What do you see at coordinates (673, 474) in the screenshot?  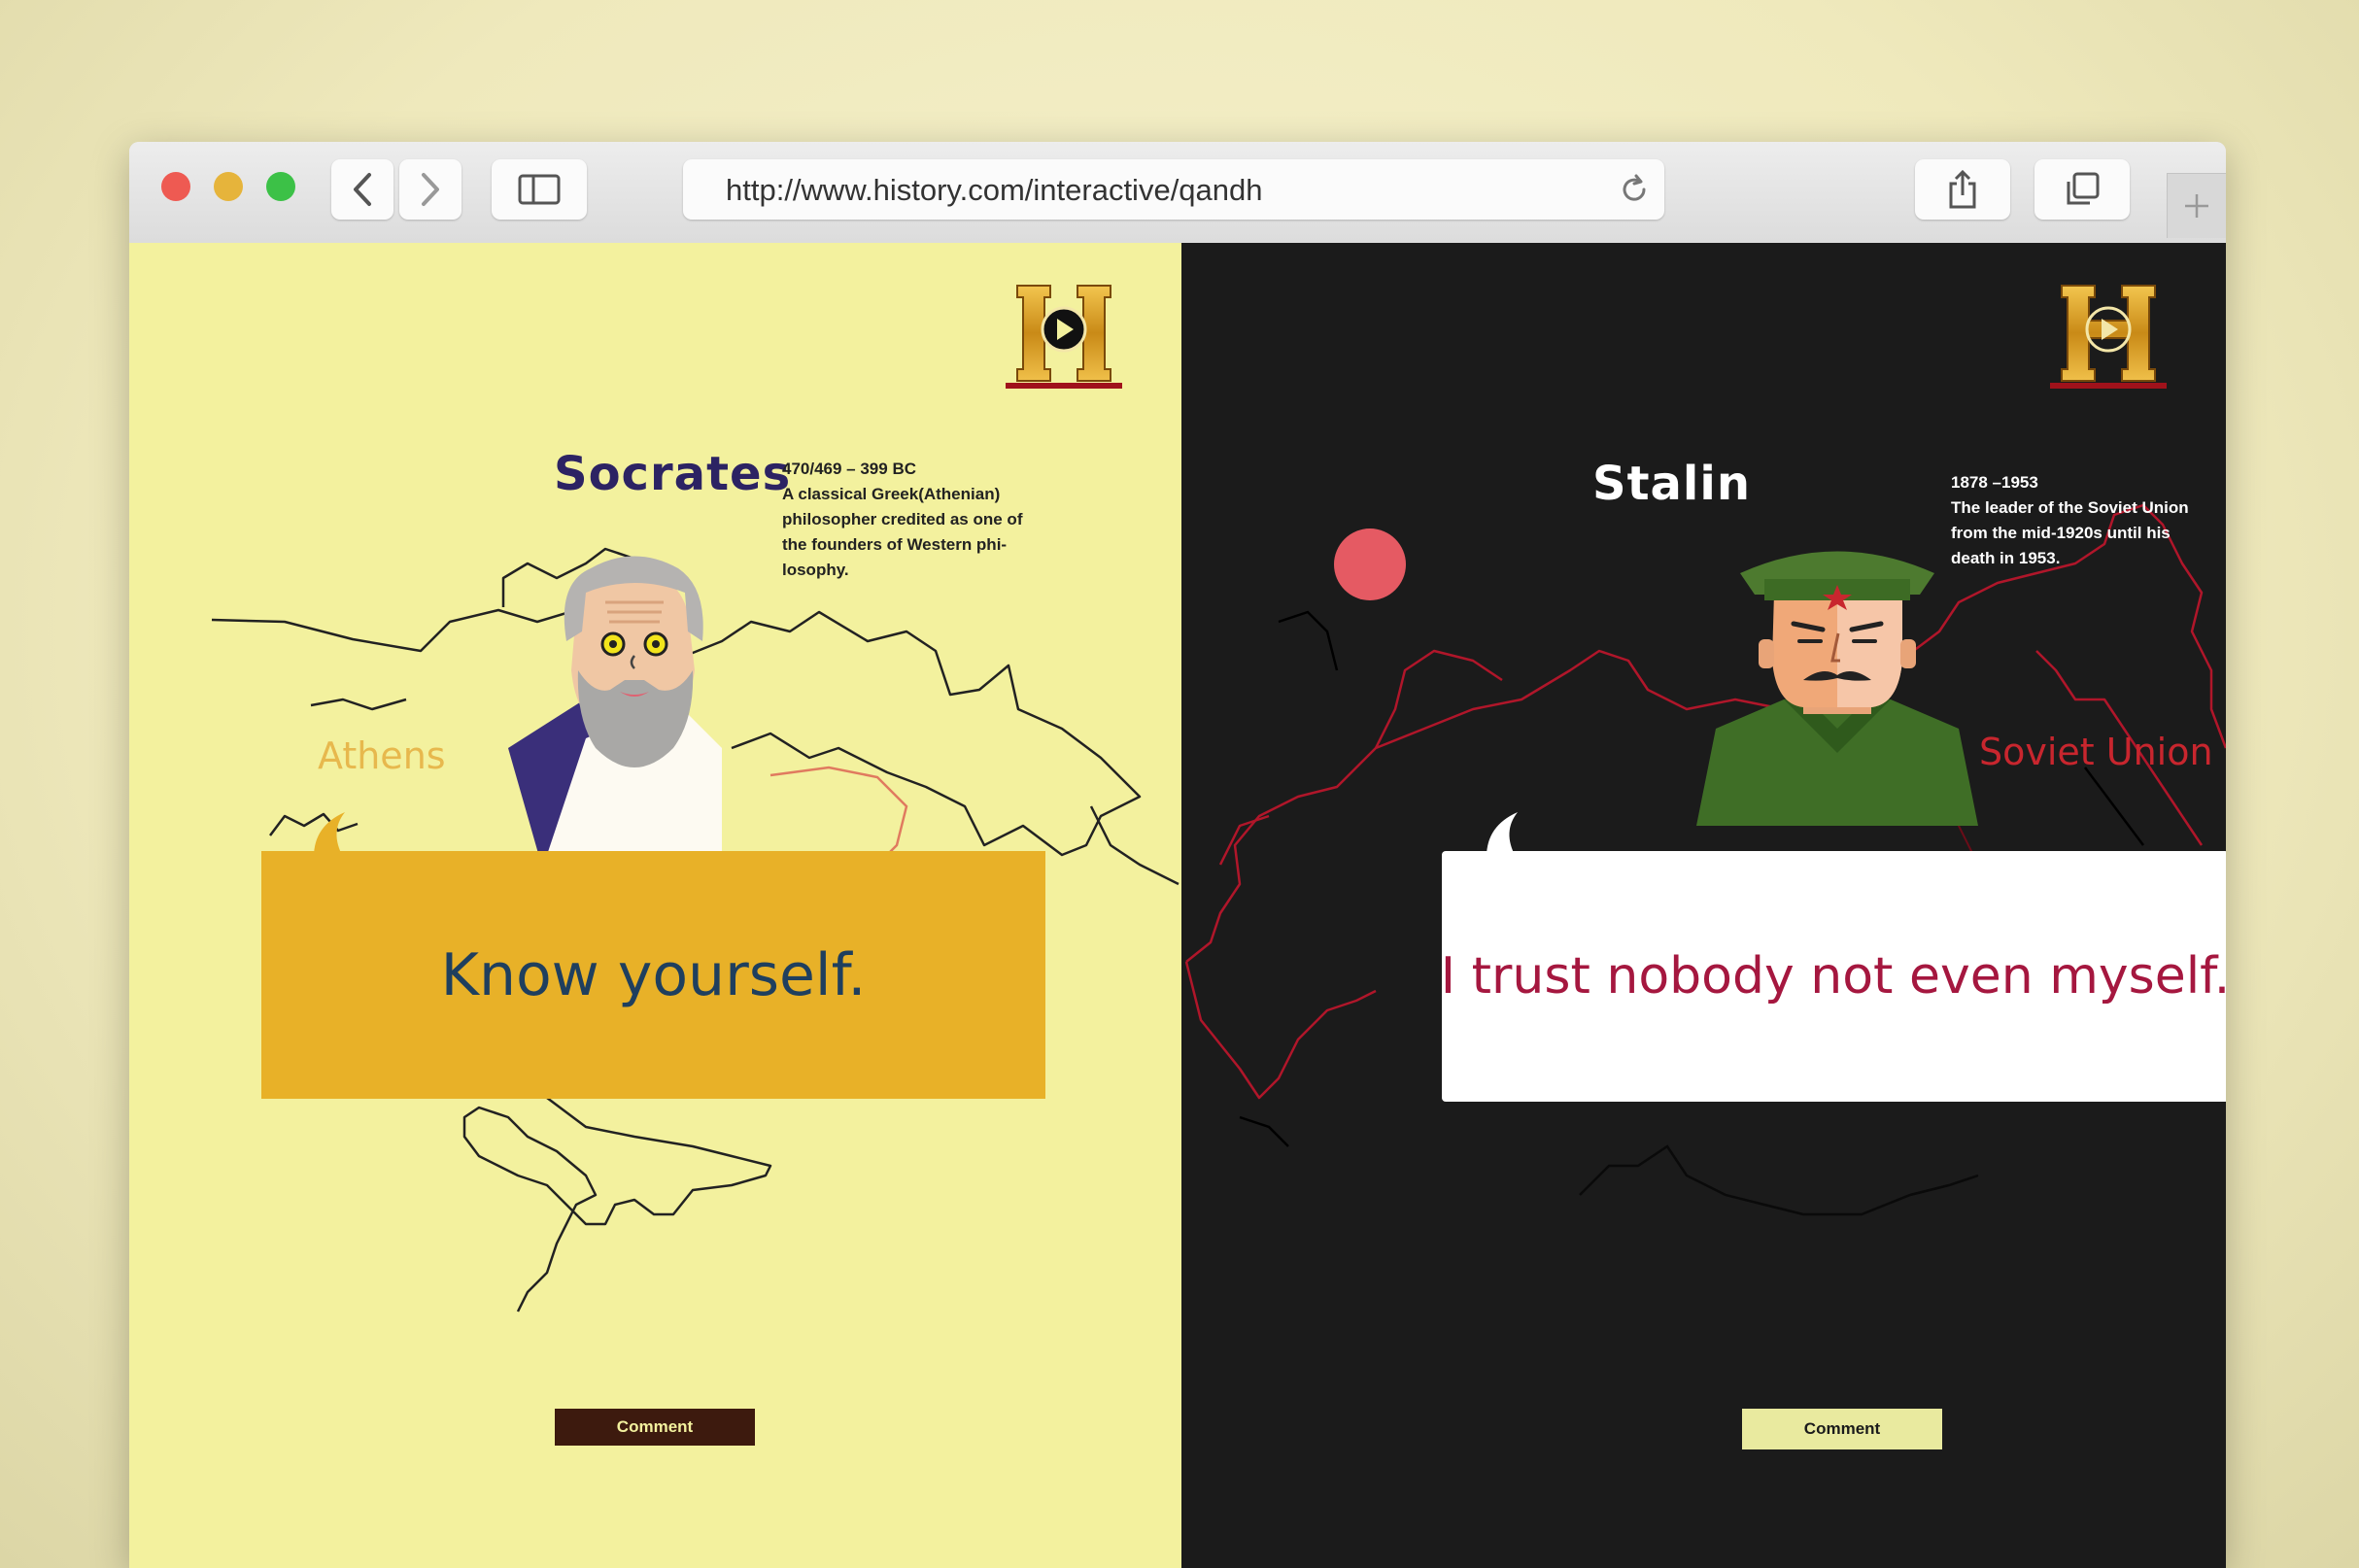 I see `historical-figure-name: Socrates` at bounding box center [673, 474].